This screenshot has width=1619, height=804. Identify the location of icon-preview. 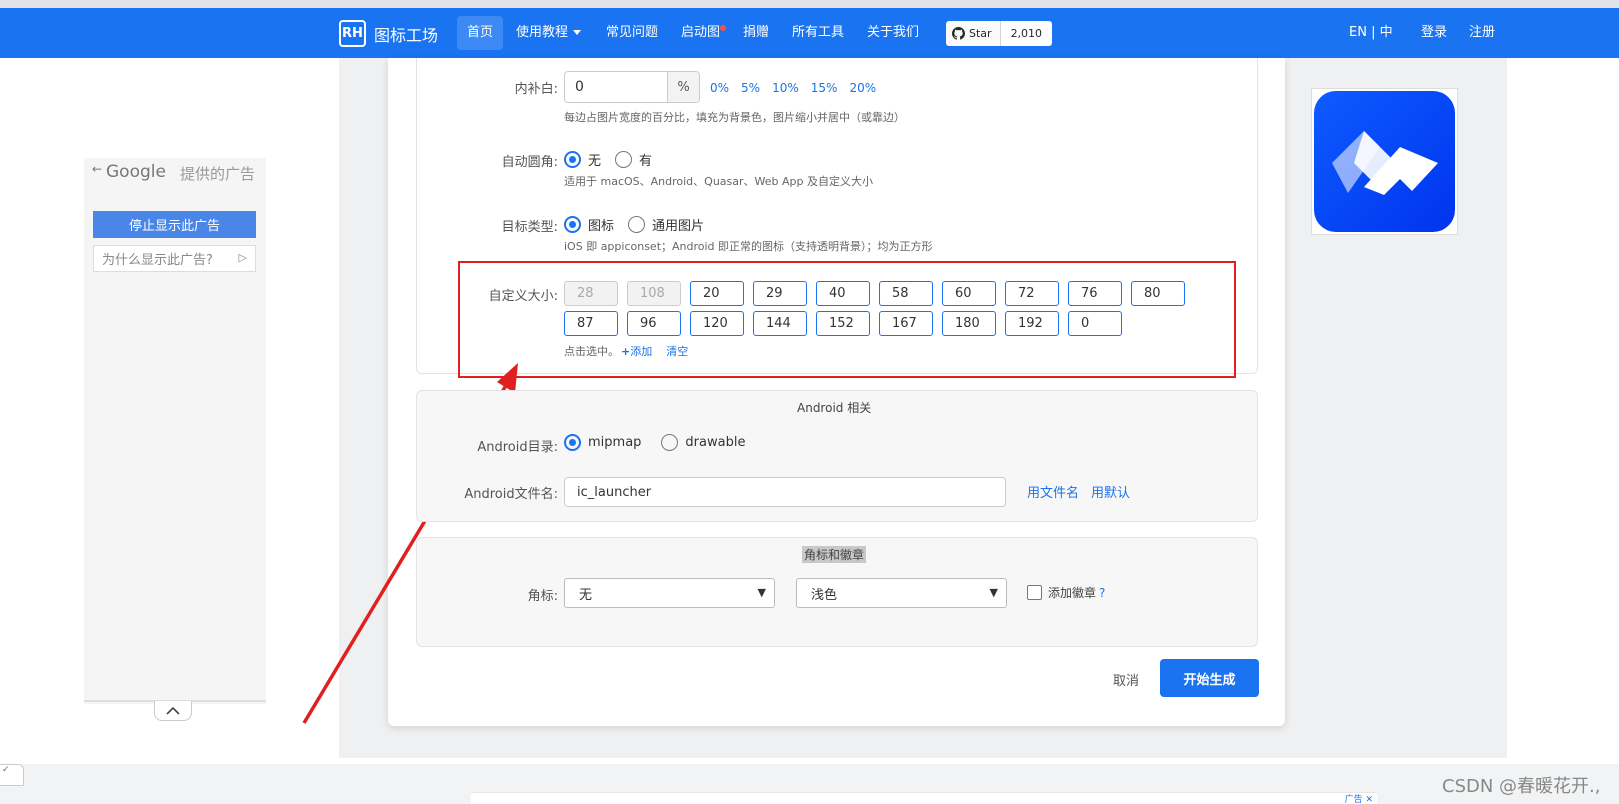
(1384, 161).